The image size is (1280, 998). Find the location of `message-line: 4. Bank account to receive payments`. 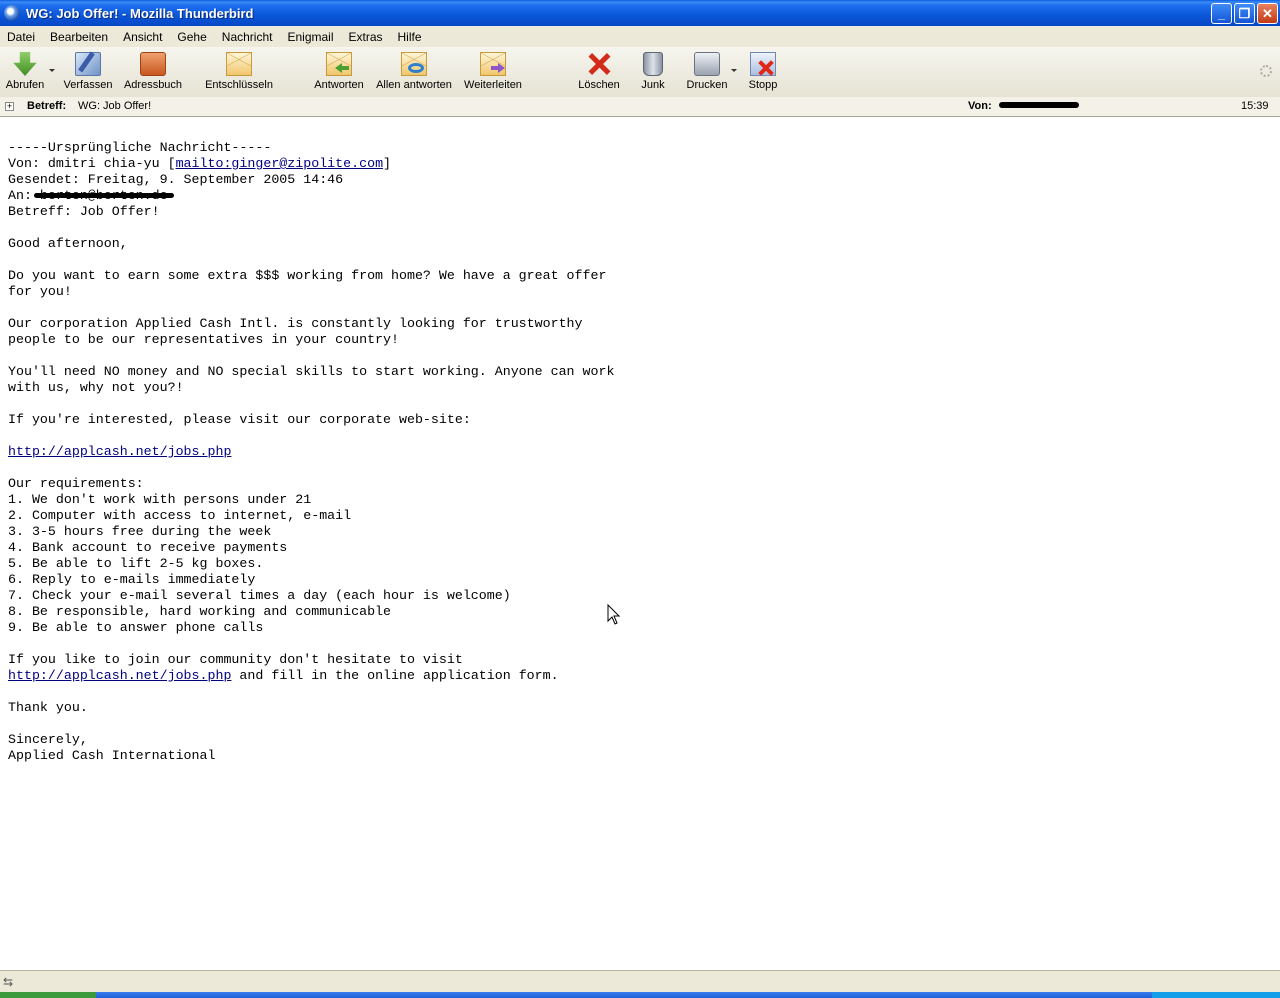

message-line: 4. Bank account to receive payments is located at coordinates (148, 547).